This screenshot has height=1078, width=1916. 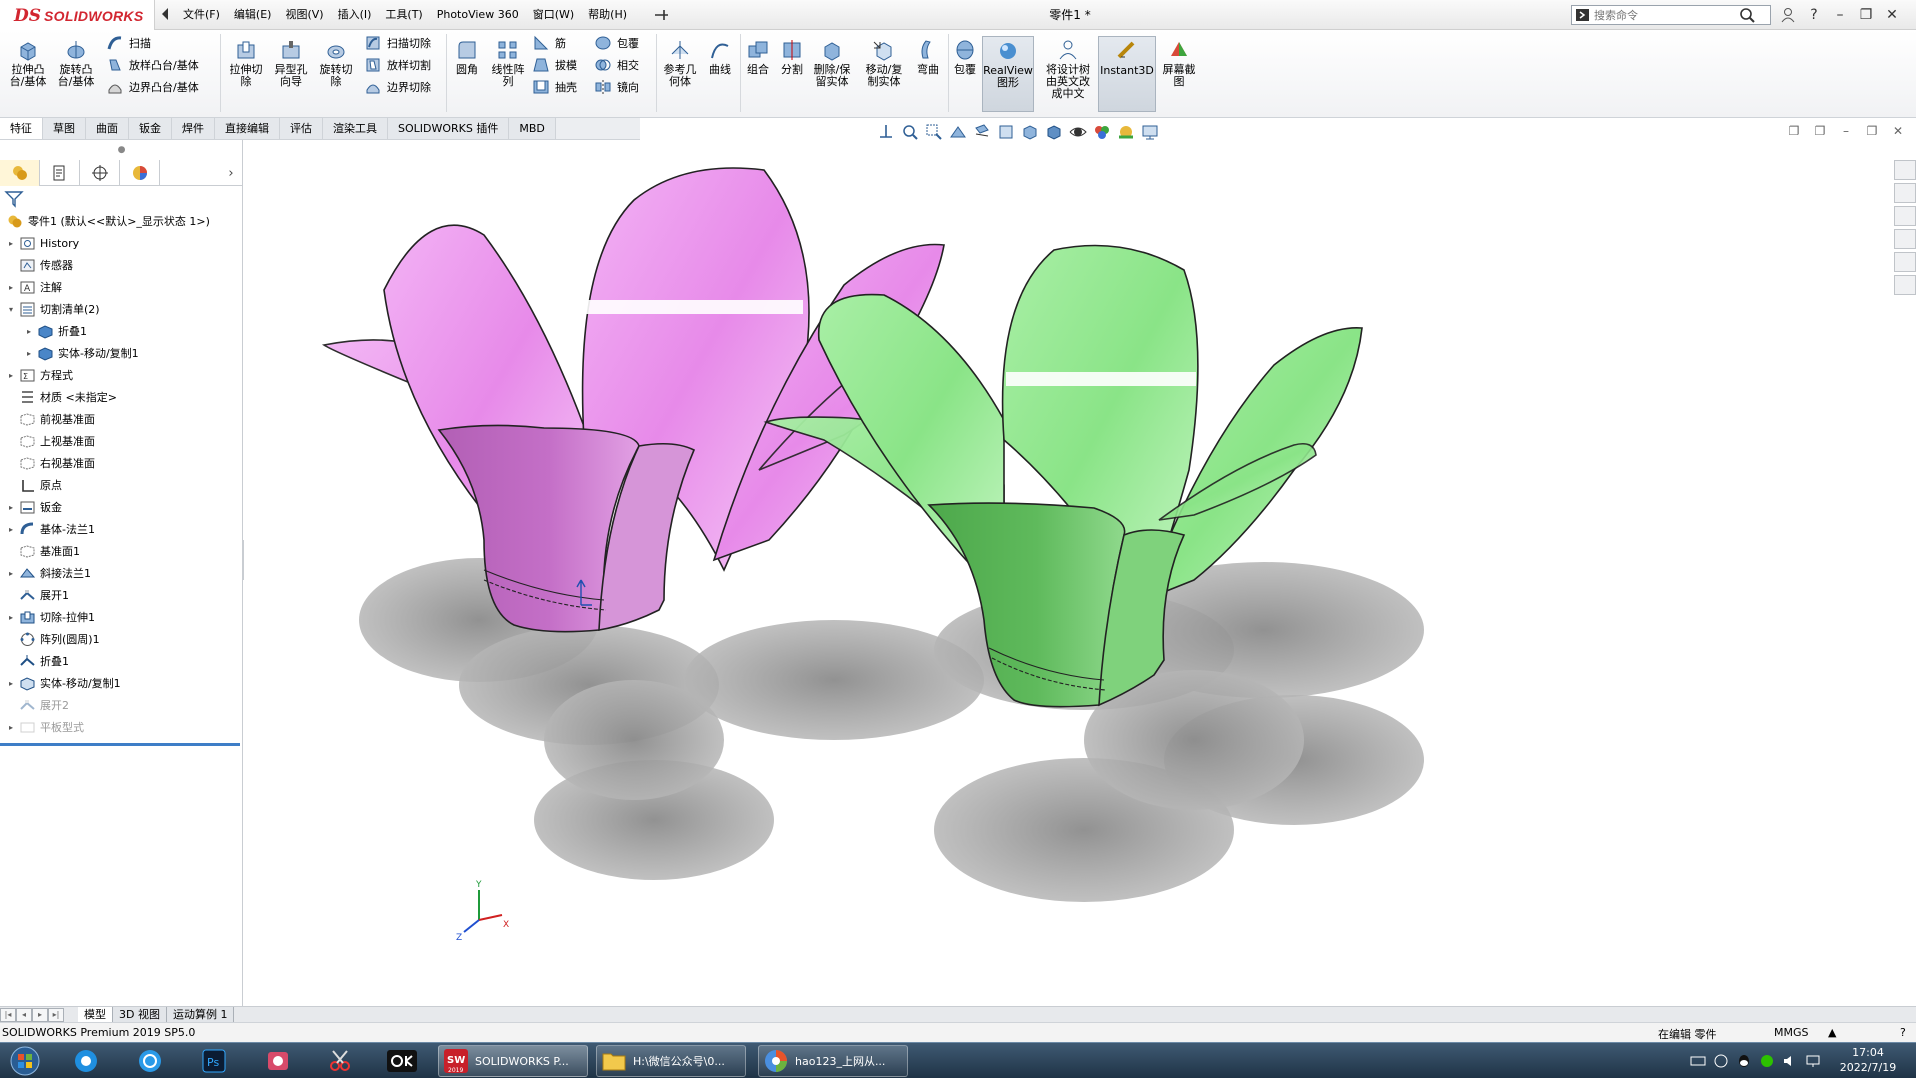 What do you see at coordinates (1747, 15) in the screenshot?
I see `search-icon` at bounding box center [1747, 15].